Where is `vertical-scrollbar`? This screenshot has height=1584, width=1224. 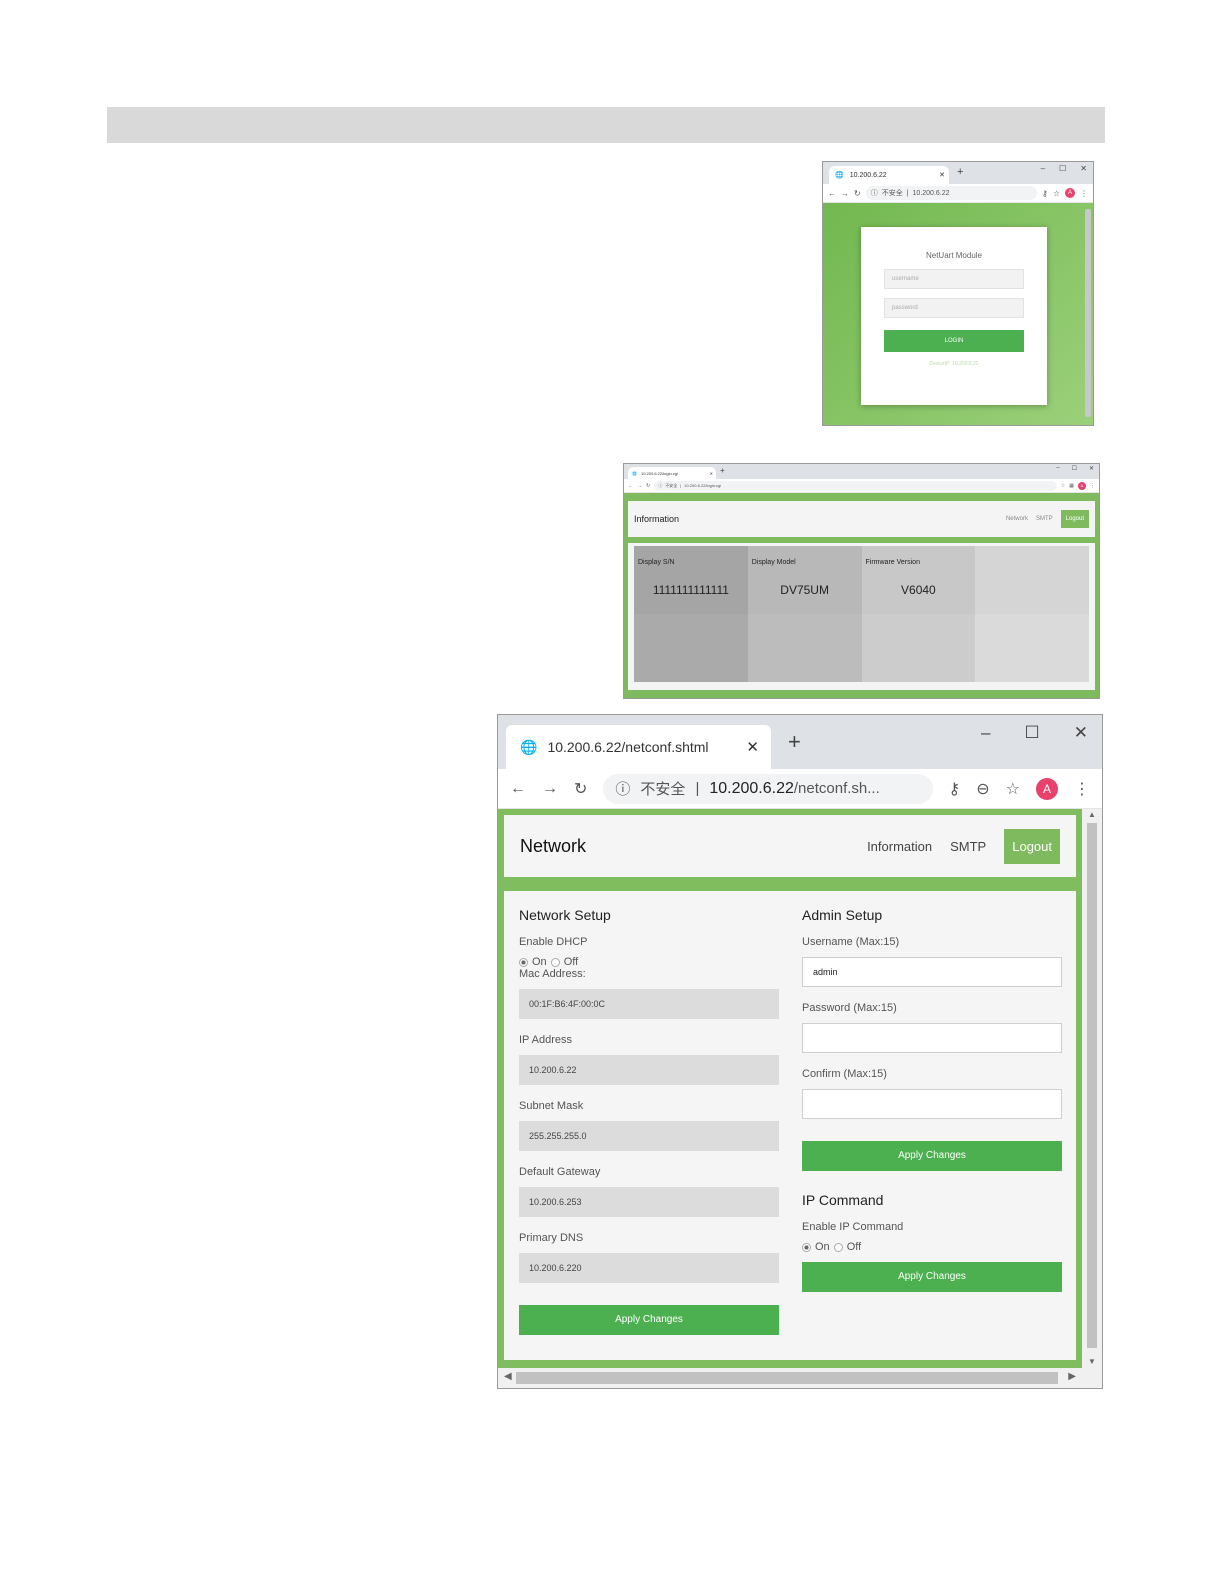 vertical-scrollbar is located at coordinates (1088, 313).